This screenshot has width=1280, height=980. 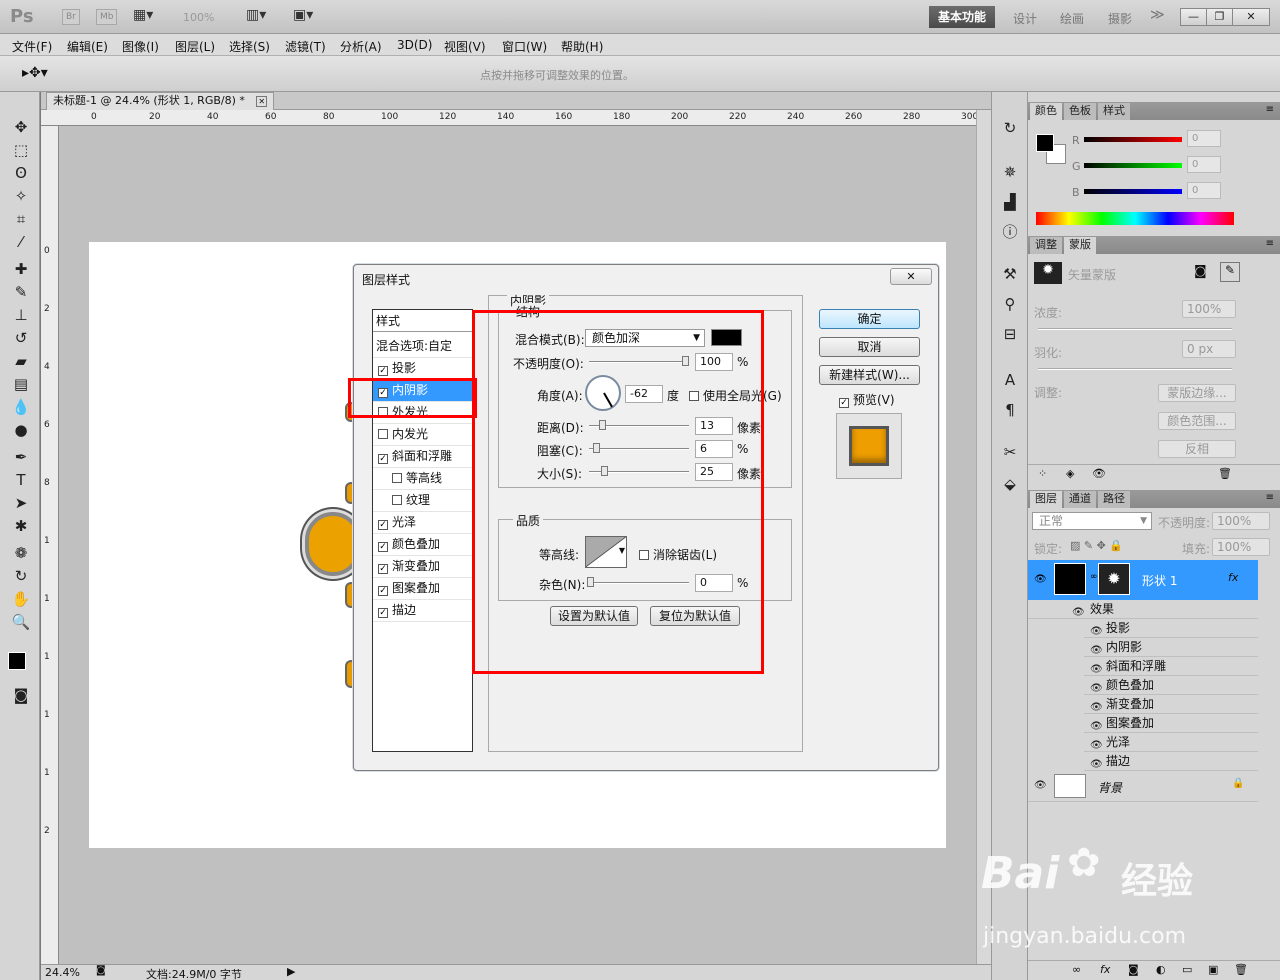 I want to click on vertical-scrollbar, so click(x=983, y=537).